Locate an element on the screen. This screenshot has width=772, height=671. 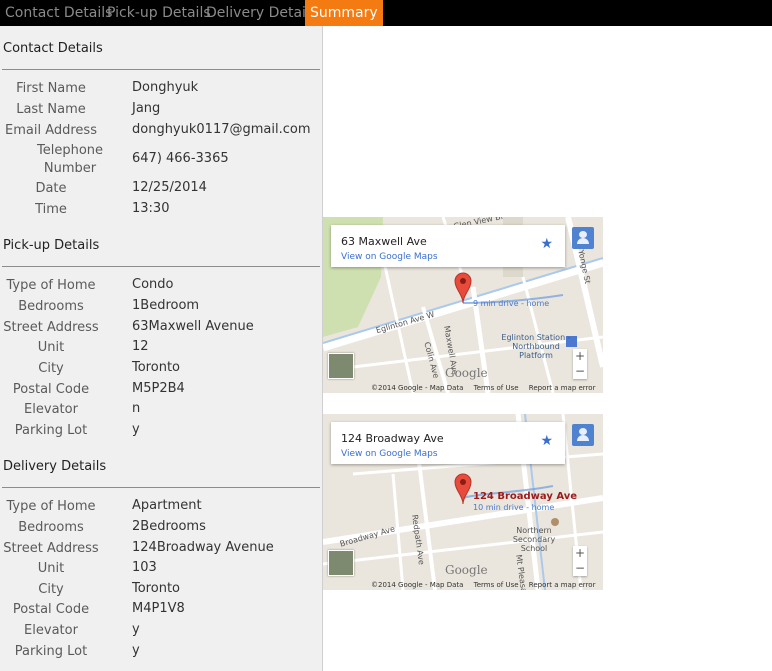
field-value: 1Bedroom is located at coordinates (166, 305).